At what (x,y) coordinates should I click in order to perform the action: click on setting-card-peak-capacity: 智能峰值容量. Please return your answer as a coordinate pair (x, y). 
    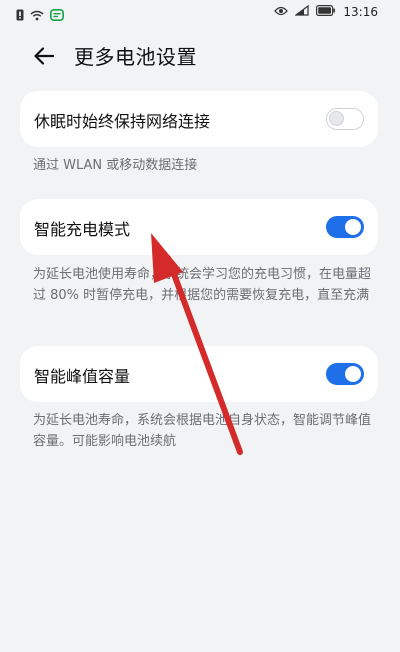
    Looking at the image, I should click on (199, 374).